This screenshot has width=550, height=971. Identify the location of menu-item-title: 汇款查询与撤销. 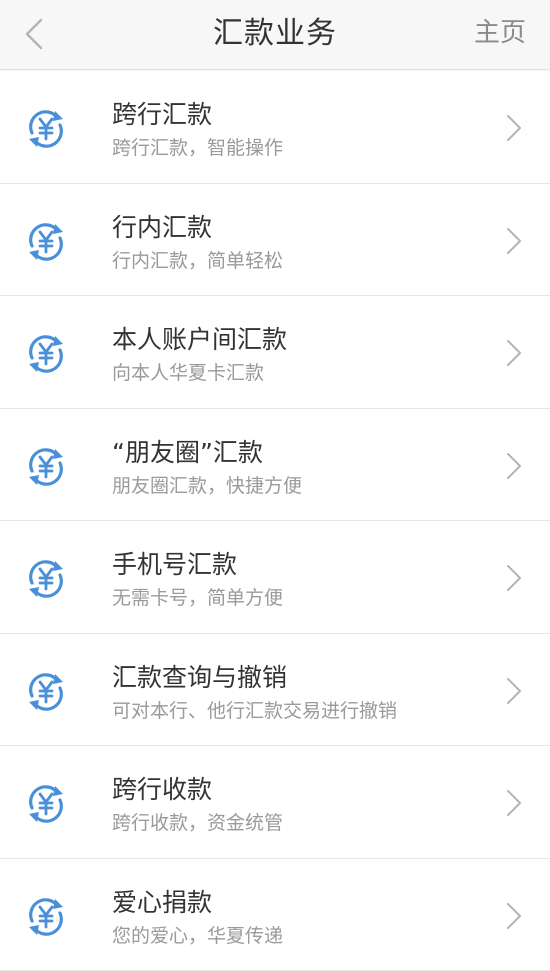
(199, 676).